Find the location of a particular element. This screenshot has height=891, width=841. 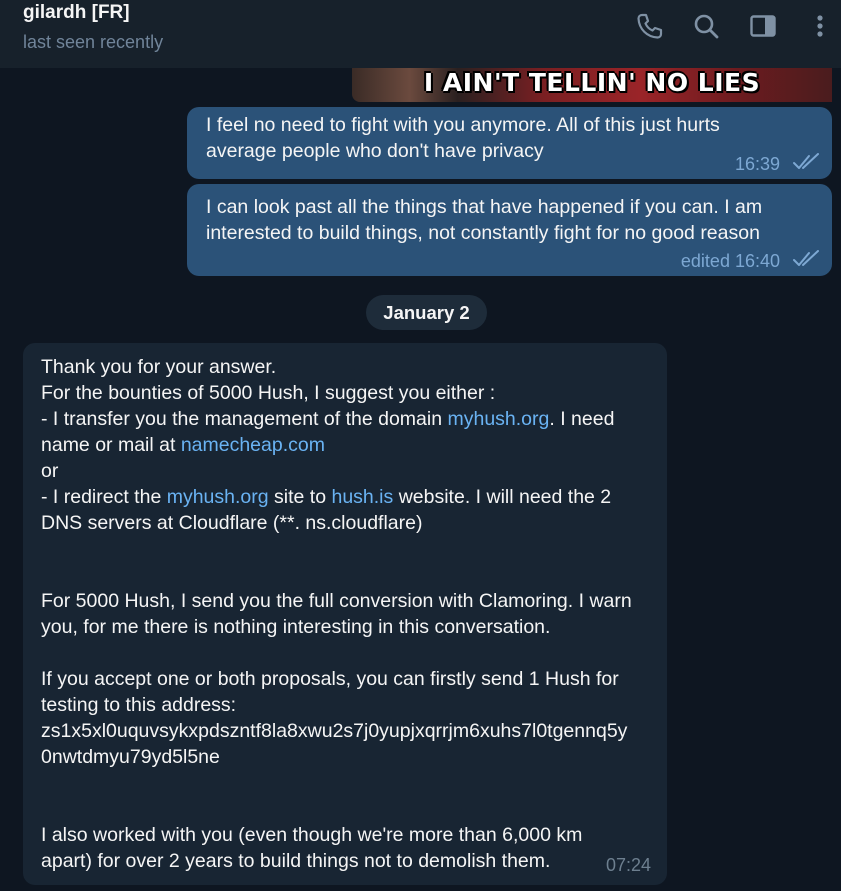

message-time: 07:24 is located at coordinates (628, 865).